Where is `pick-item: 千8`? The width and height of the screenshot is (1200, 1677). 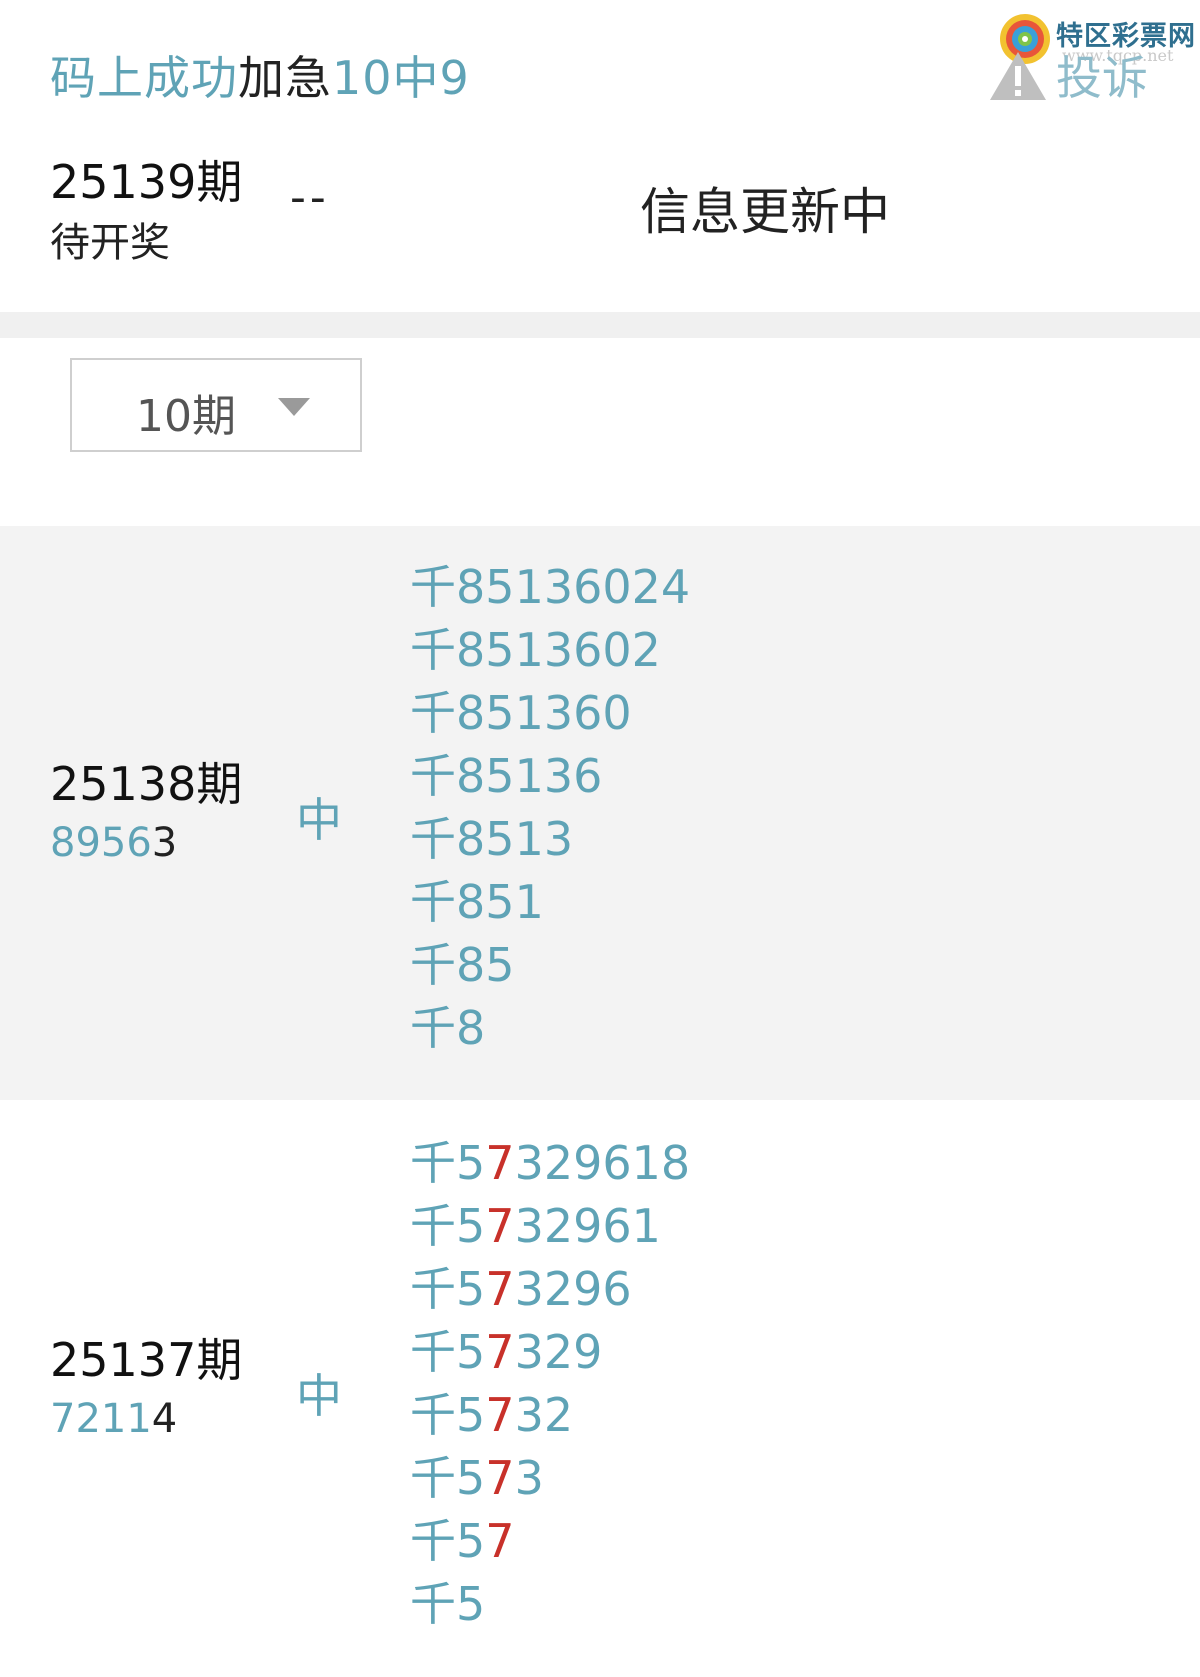 pick-item: 千8 is located at coordinates (448, 1028).